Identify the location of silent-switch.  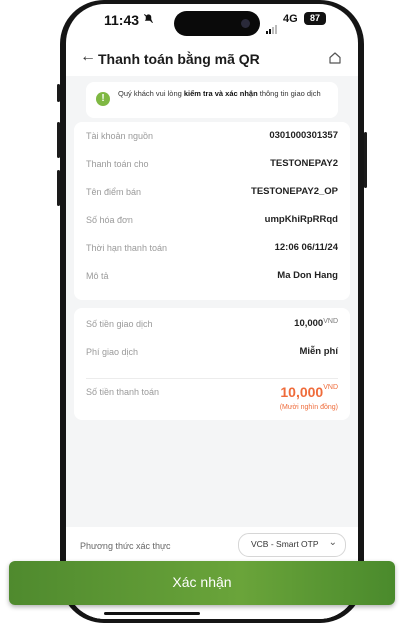
(58, 93).